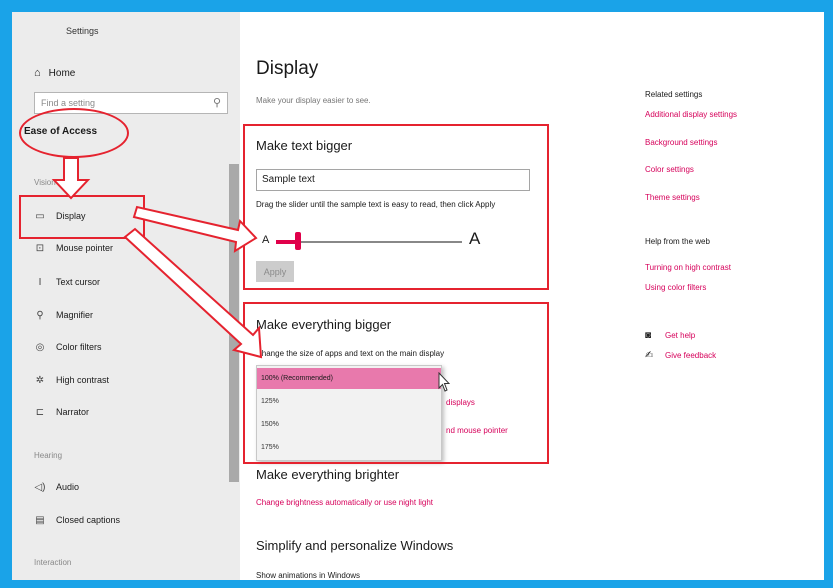  Describe the element at coordinates (62, 73) in the screenshot. I see `sidebar-home-label: Home` at that location.